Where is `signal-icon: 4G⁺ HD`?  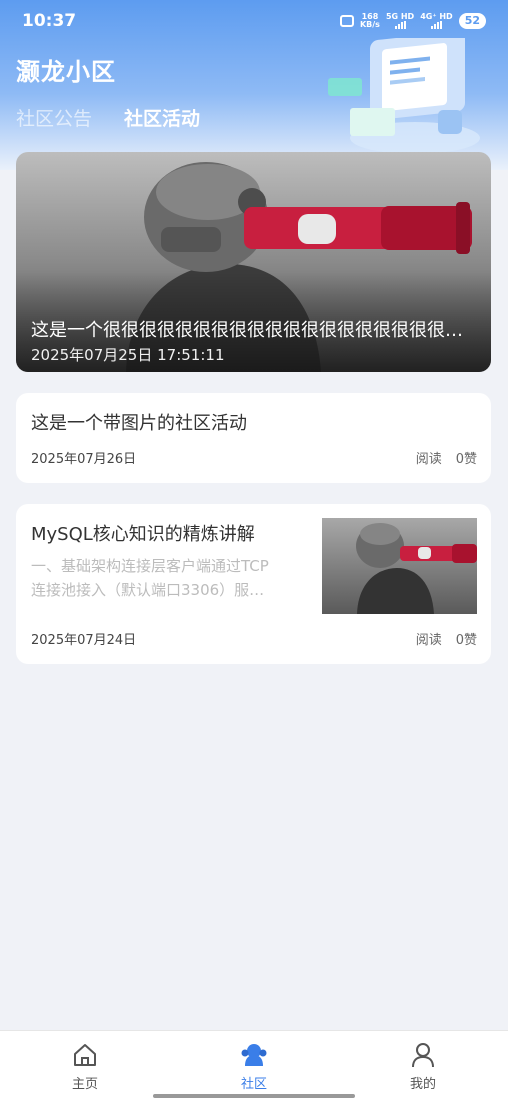
signal-icon: 4G⁺ HD is located at coordinates (436, 20).